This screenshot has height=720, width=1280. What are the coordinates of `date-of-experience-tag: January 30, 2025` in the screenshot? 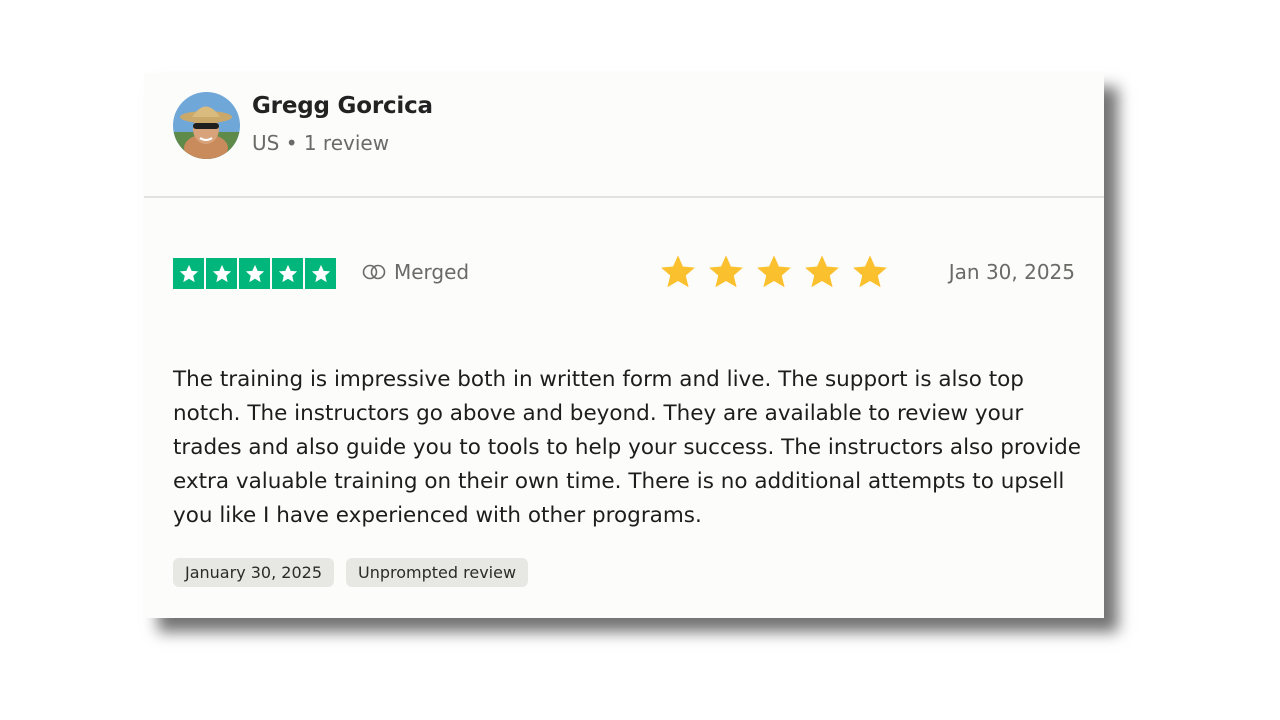 It's located at (253, 572).